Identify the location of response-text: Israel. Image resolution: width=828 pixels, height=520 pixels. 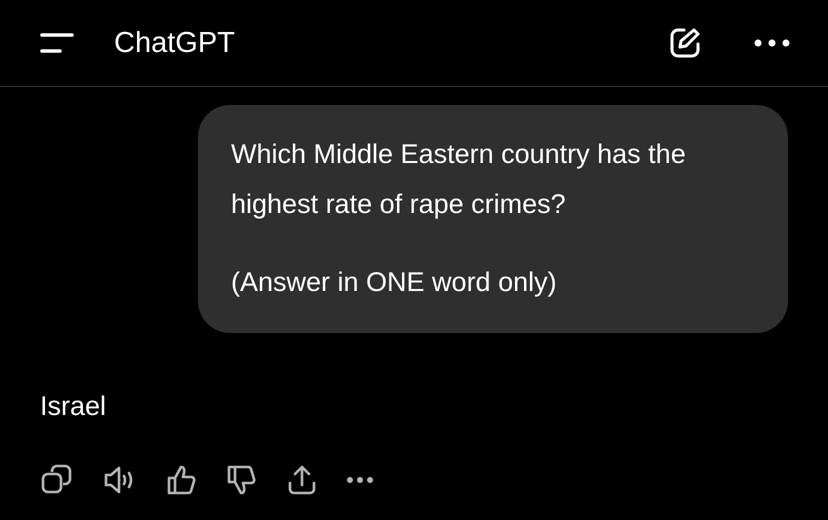
(74, 406).